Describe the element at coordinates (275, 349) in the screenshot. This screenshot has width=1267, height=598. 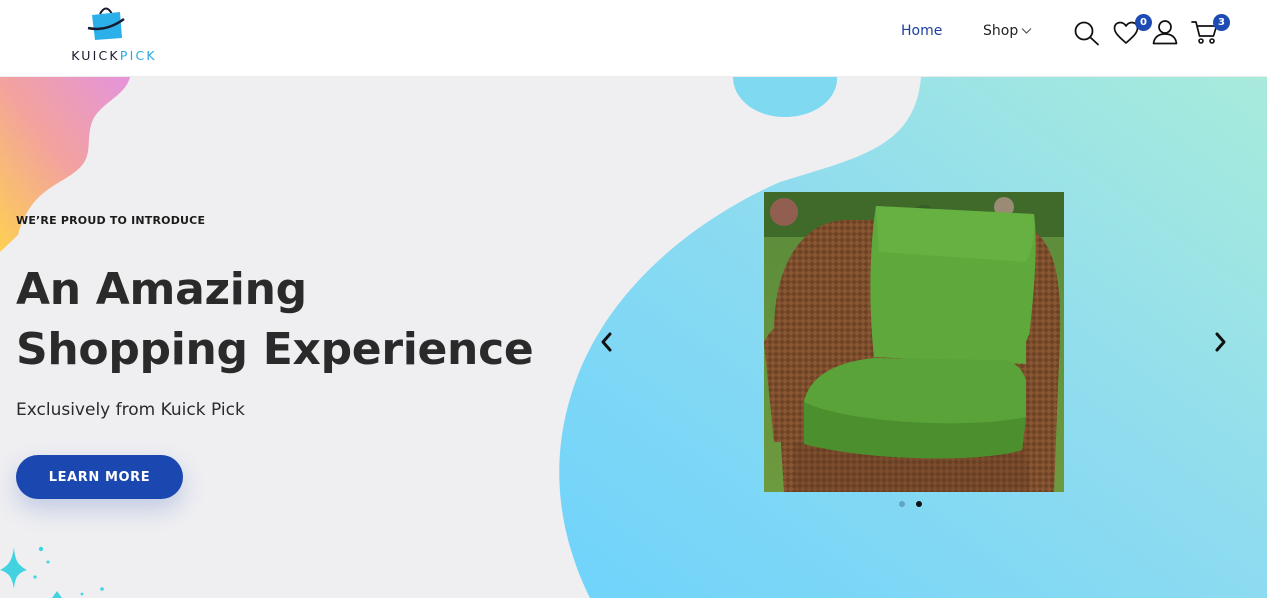
I see `hero-headline-line2: Shopping Experience` at that location.